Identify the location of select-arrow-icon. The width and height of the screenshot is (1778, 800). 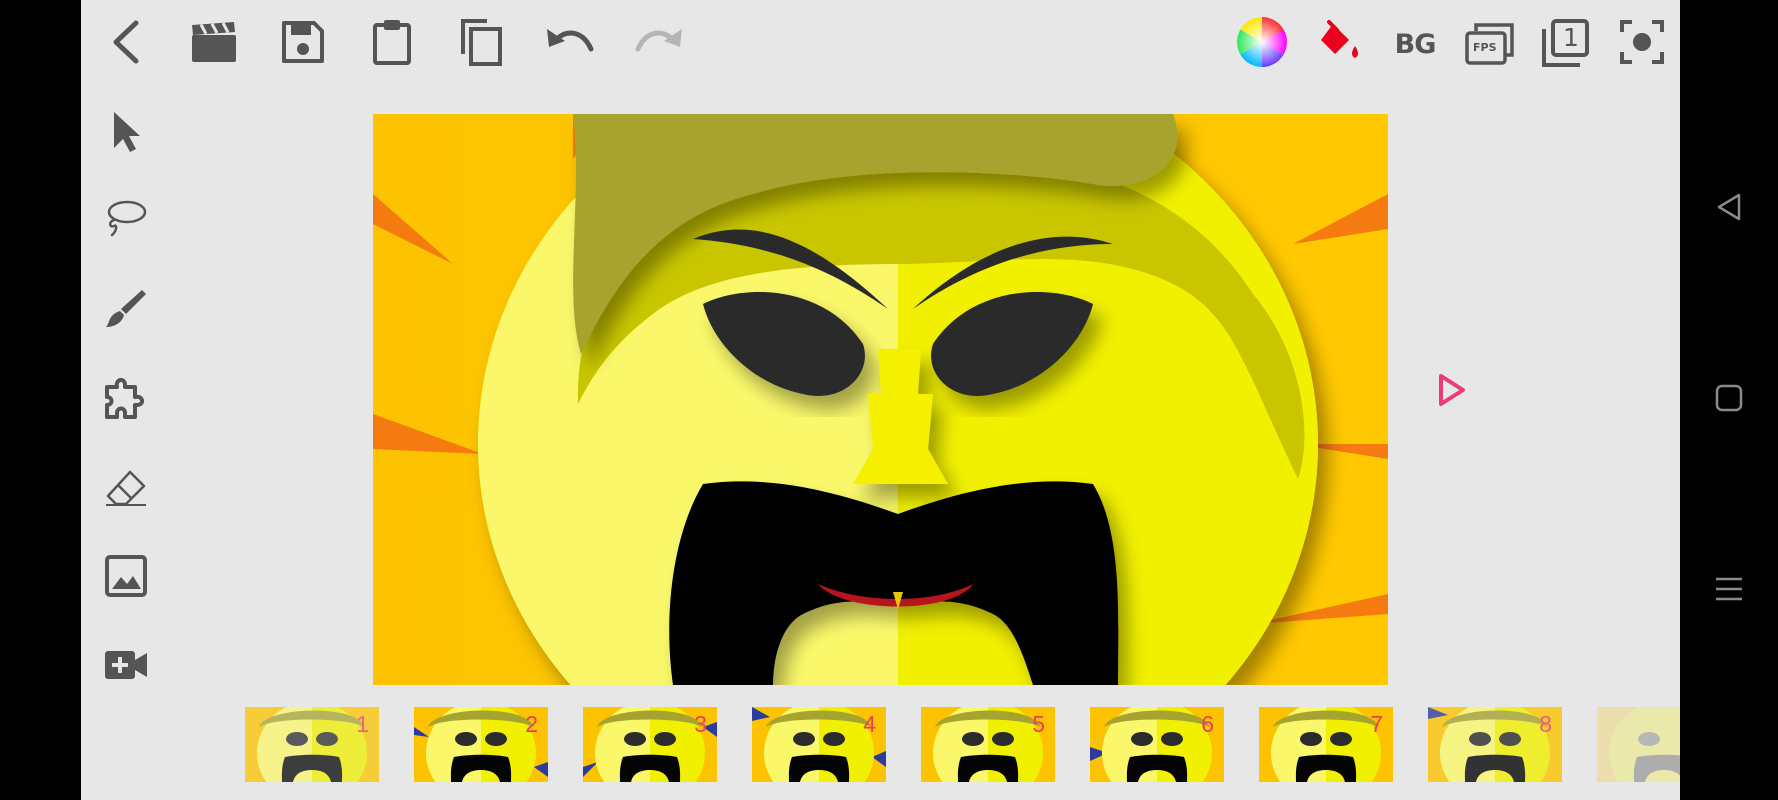
(126, 134).